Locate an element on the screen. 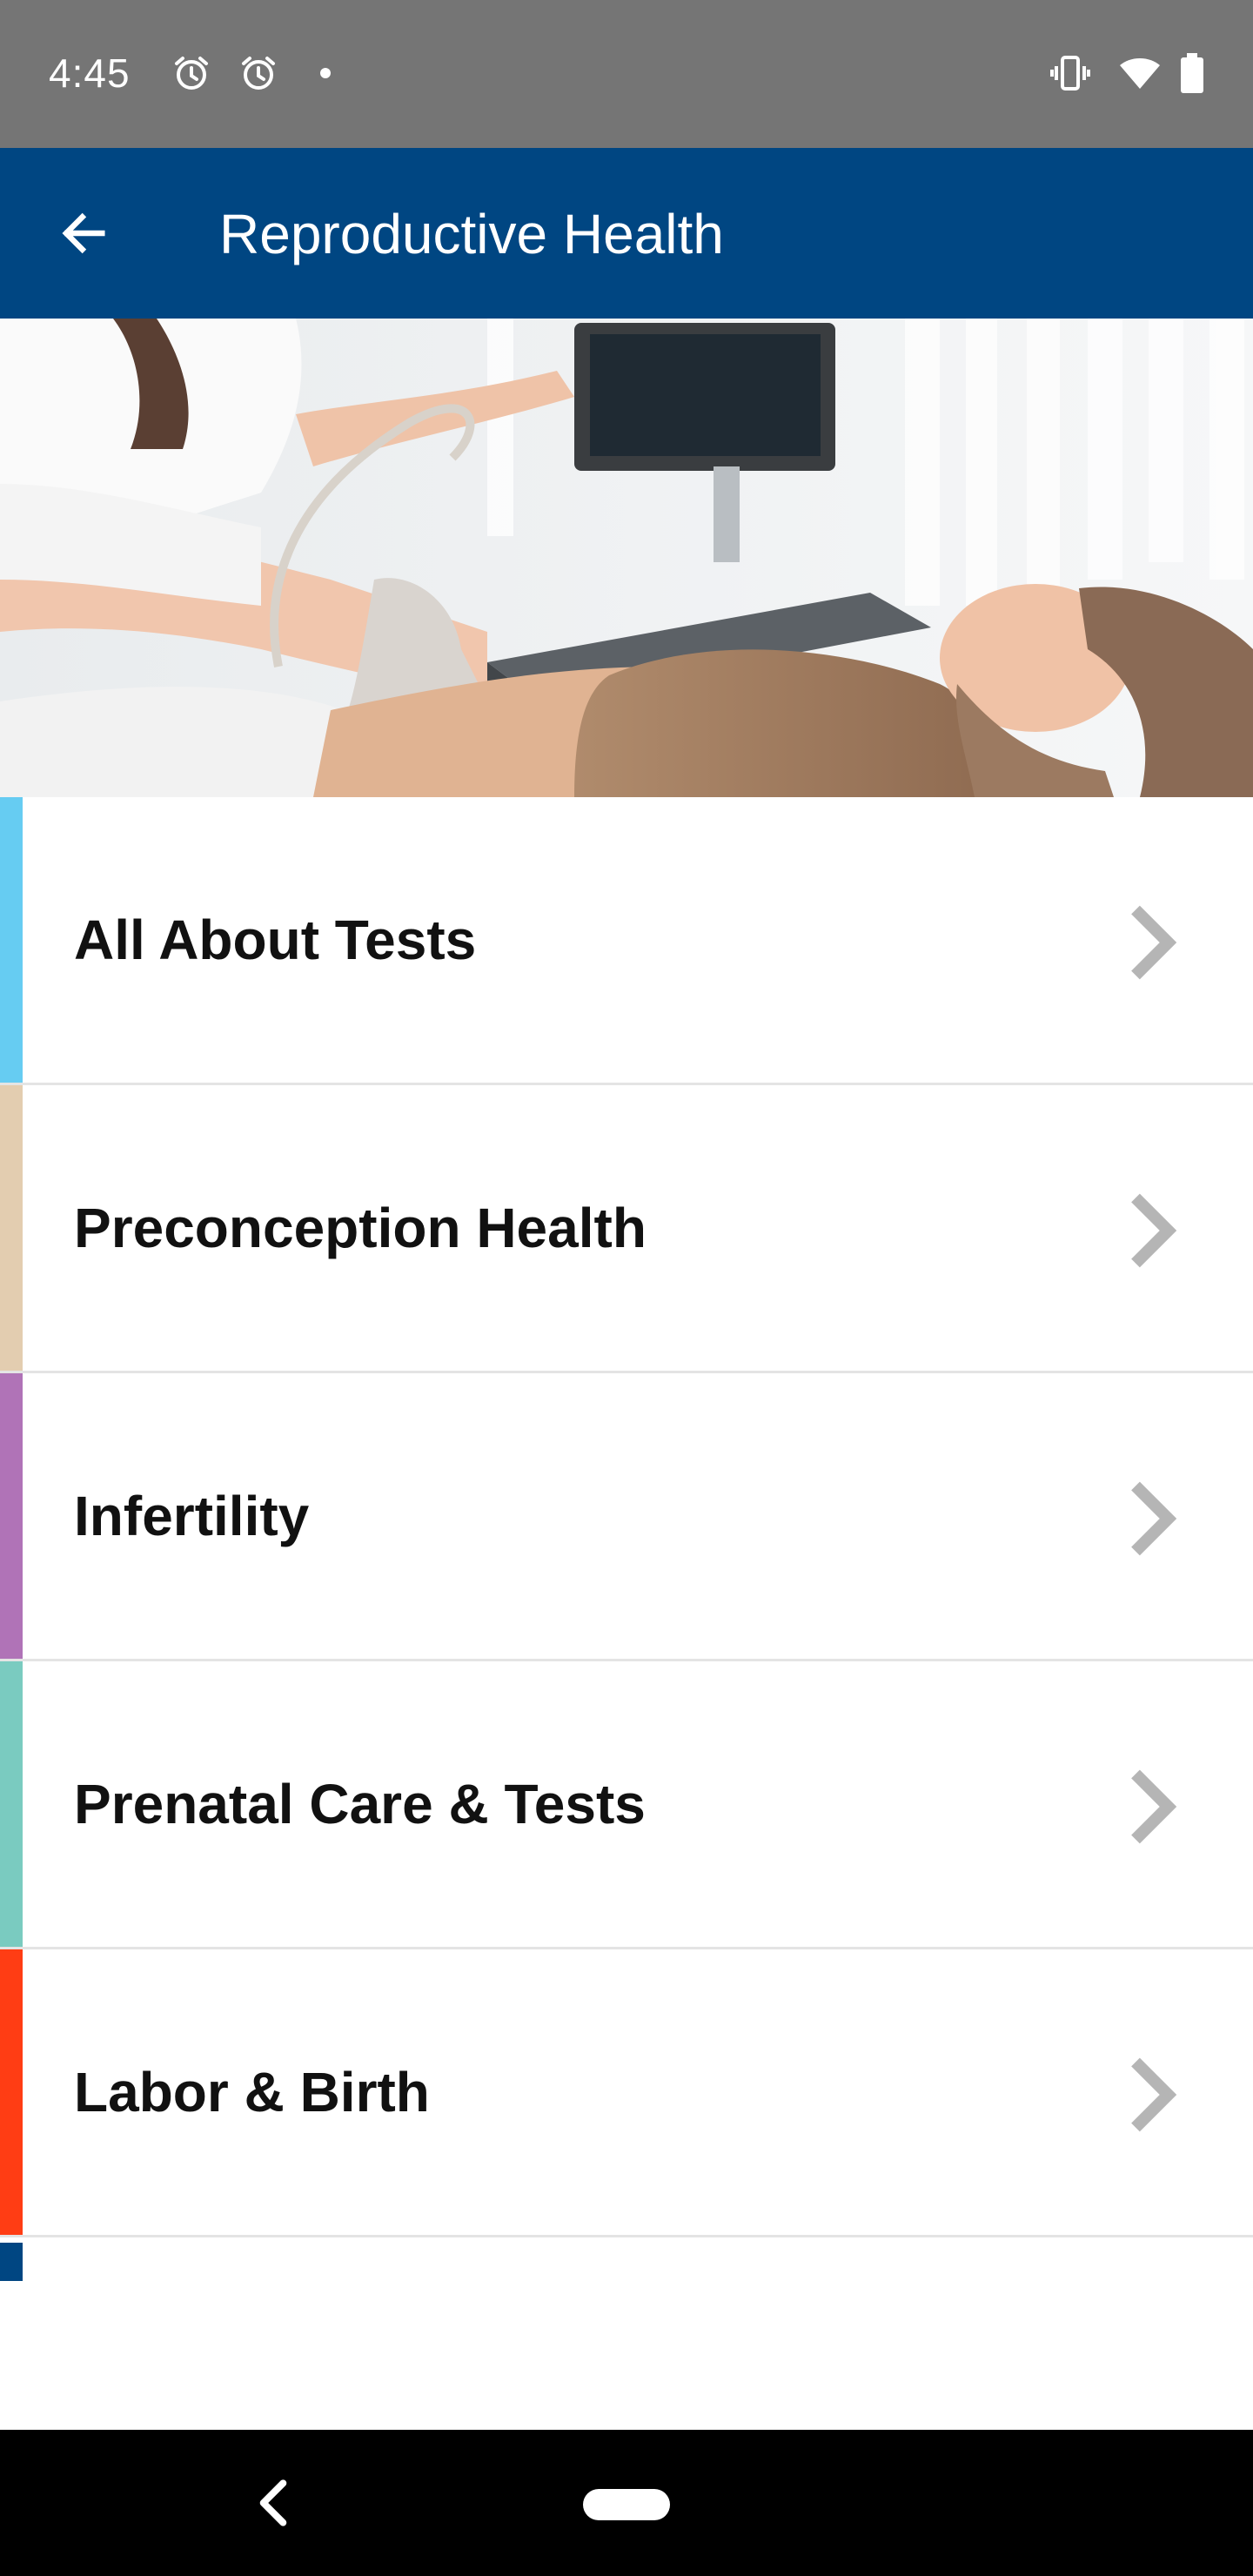 The height and width of the screenshot is (2576, 1253). arrow-left-icon is located at coordinates (83, 233).